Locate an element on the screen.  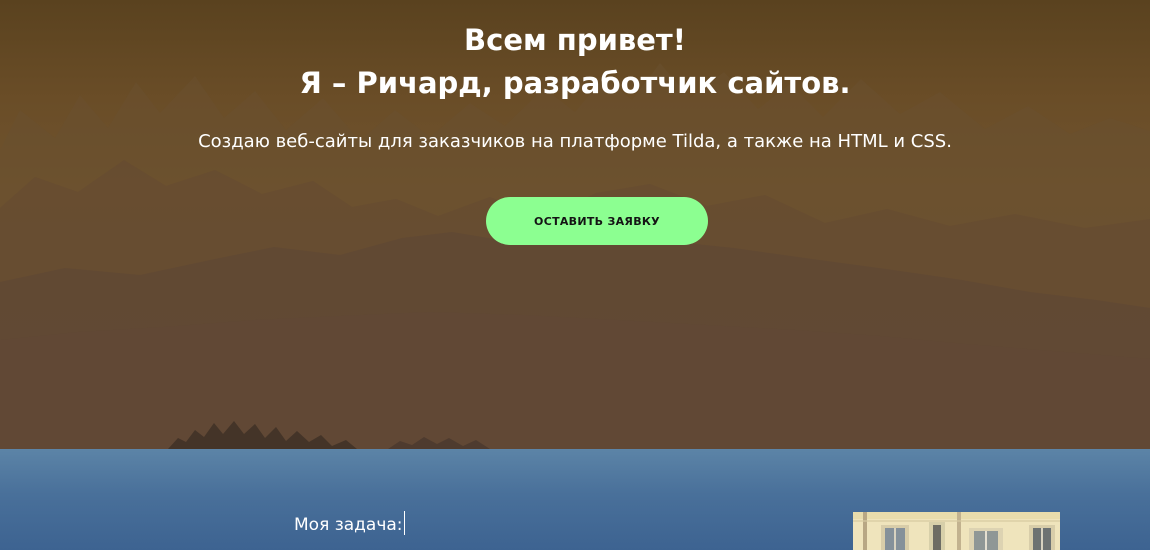
hero-title-line-1: Всем привет! is located at coordinates (575, 40).